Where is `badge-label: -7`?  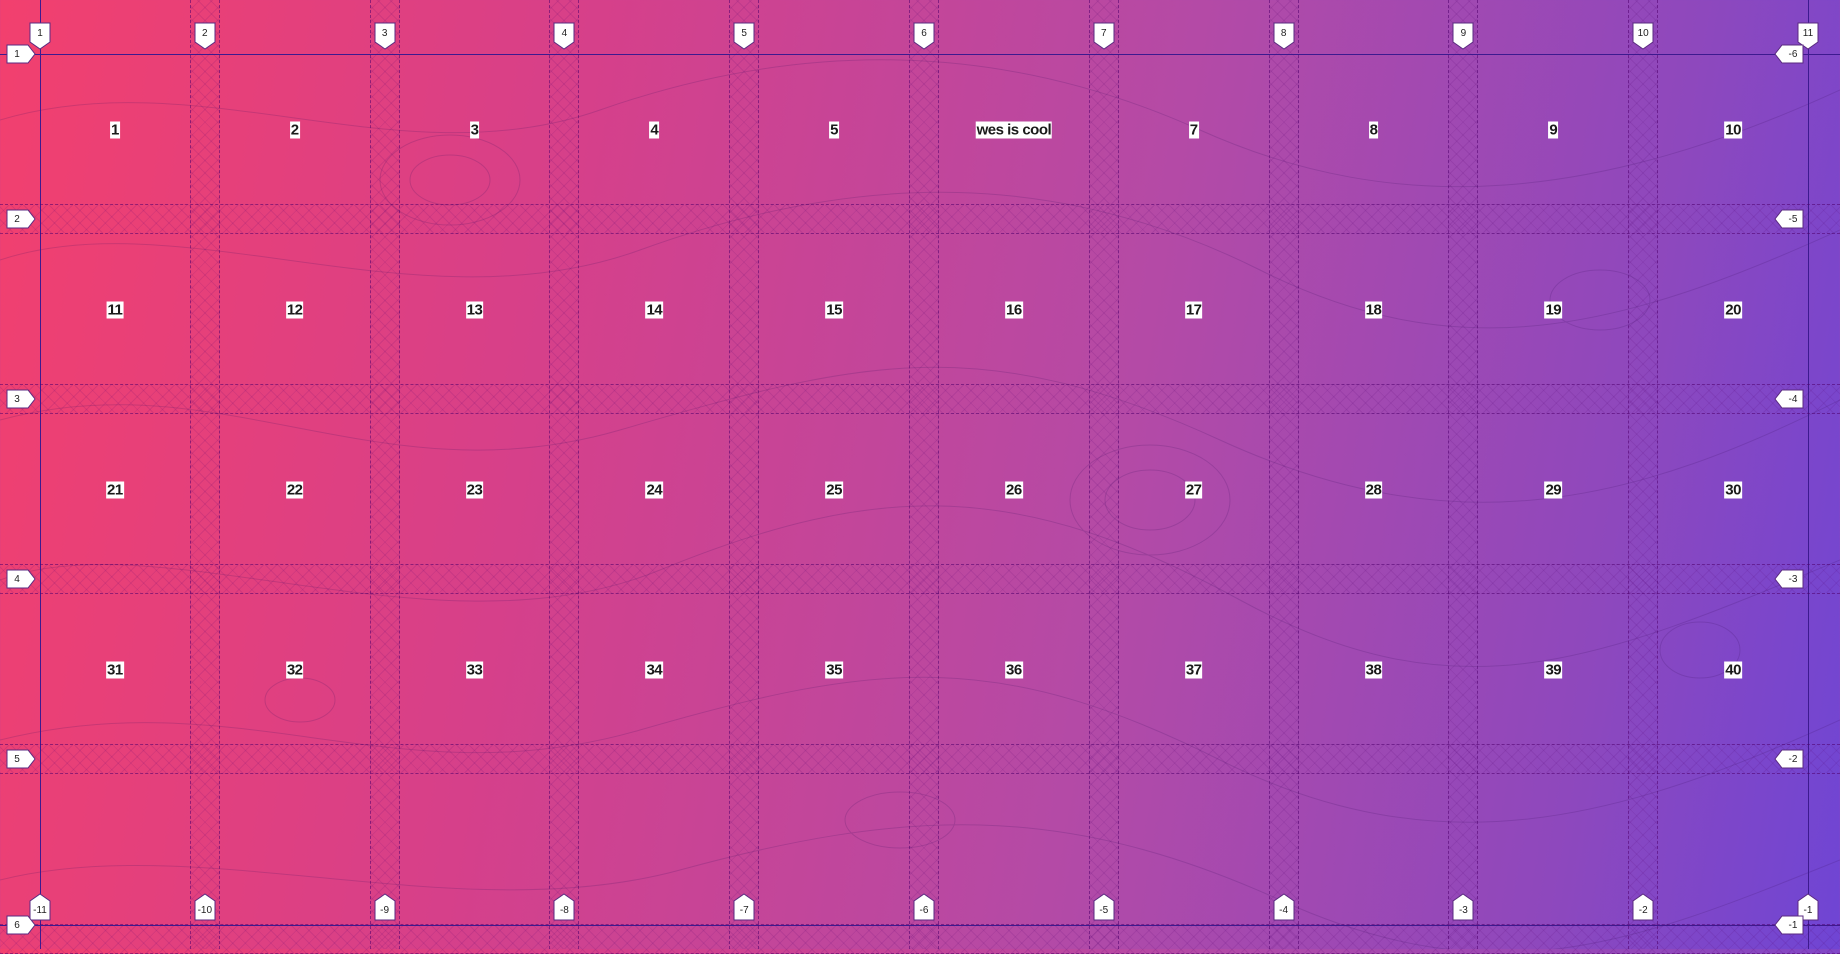 badge-label: -7 is located at coordinates (744, 910).